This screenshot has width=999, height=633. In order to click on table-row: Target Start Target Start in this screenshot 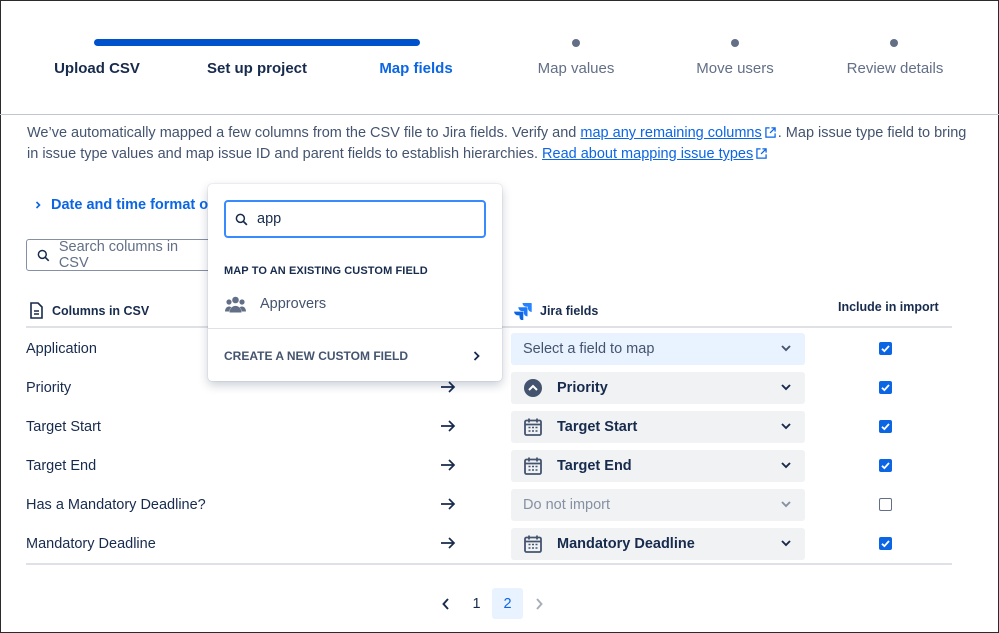, I will do `click(499, 428)`.